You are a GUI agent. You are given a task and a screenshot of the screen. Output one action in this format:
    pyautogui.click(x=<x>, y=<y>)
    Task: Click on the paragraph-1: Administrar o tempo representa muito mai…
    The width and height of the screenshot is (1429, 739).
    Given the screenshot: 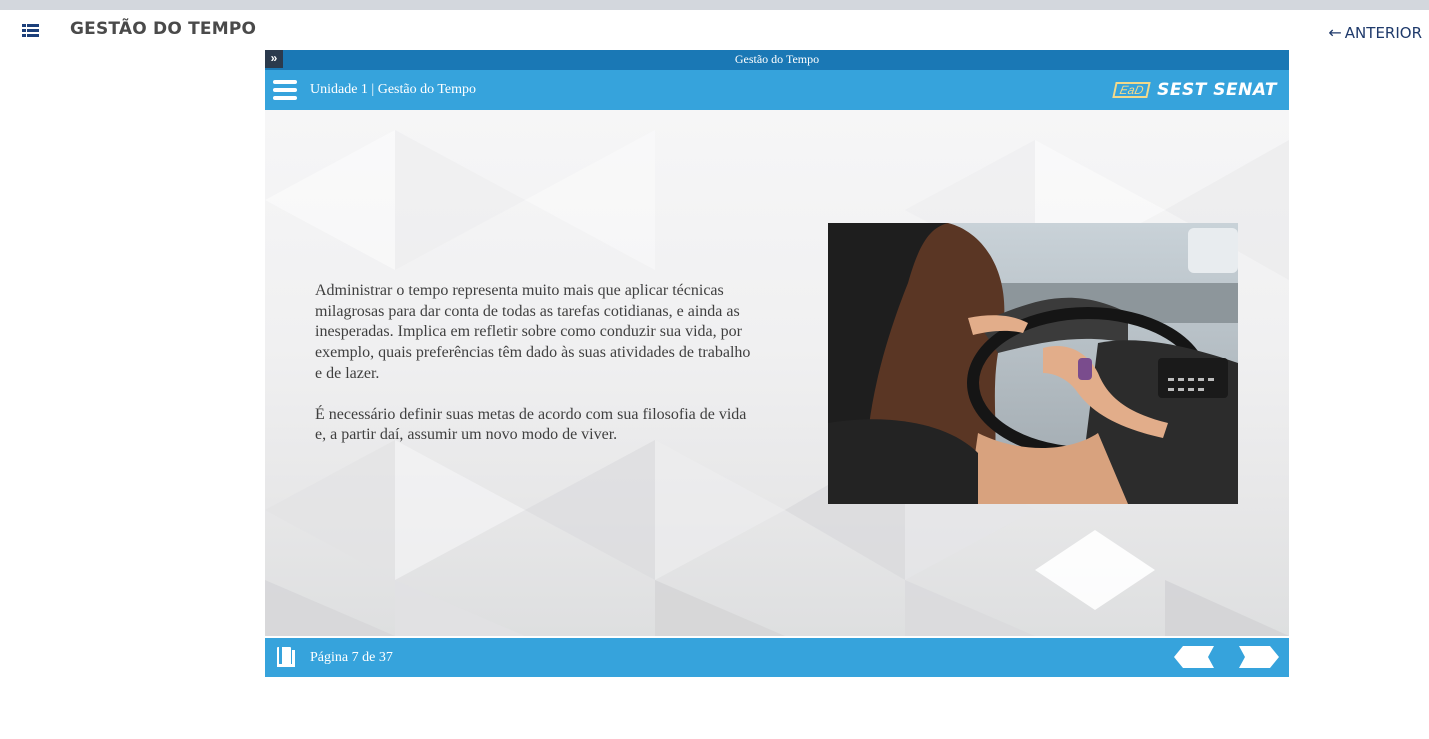 What is the action you would take?
    pyautogui.click(x=533, y=332)
    